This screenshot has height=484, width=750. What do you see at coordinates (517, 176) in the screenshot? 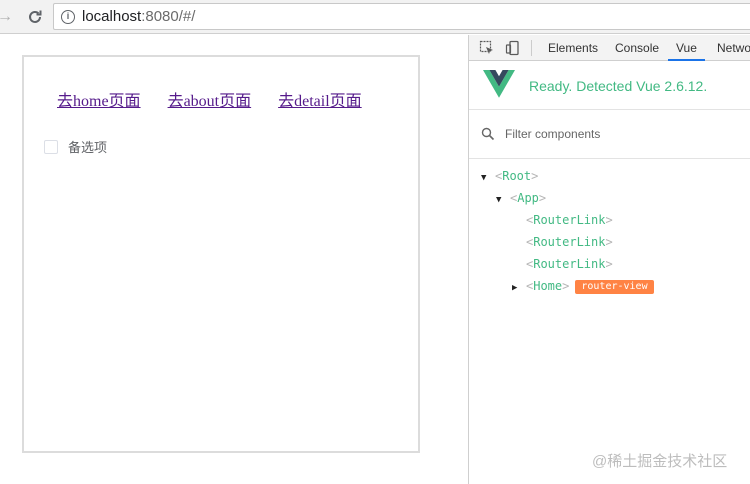
I see `node-name: Root` at bounding box center [517, 176].